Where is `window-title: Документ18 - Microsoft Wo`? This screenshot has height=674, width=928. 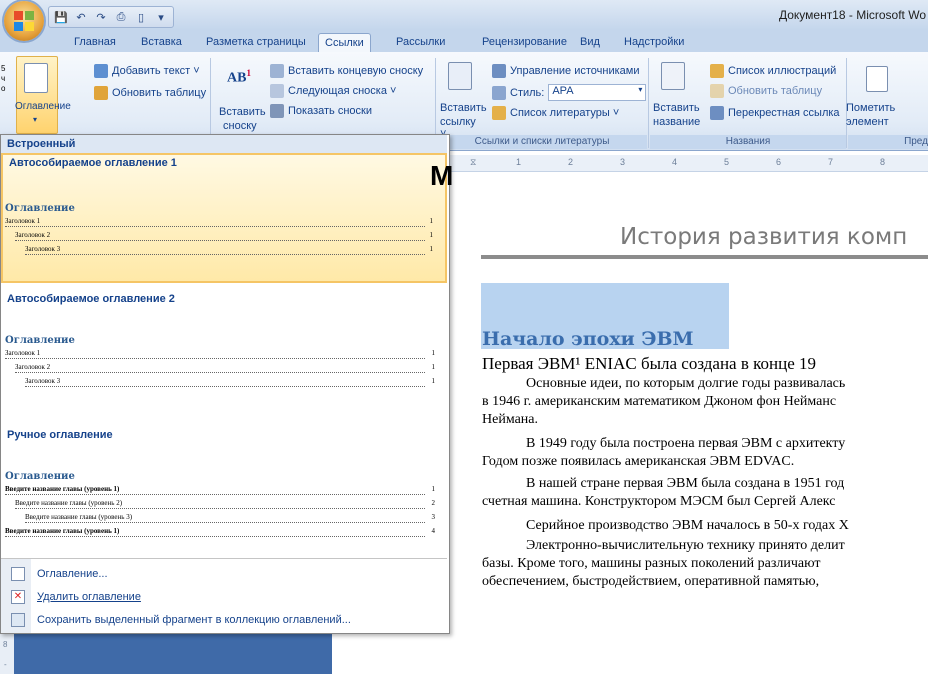 window-title: Документ18 - Microsoft Wo is located at coordinates (852, 15).